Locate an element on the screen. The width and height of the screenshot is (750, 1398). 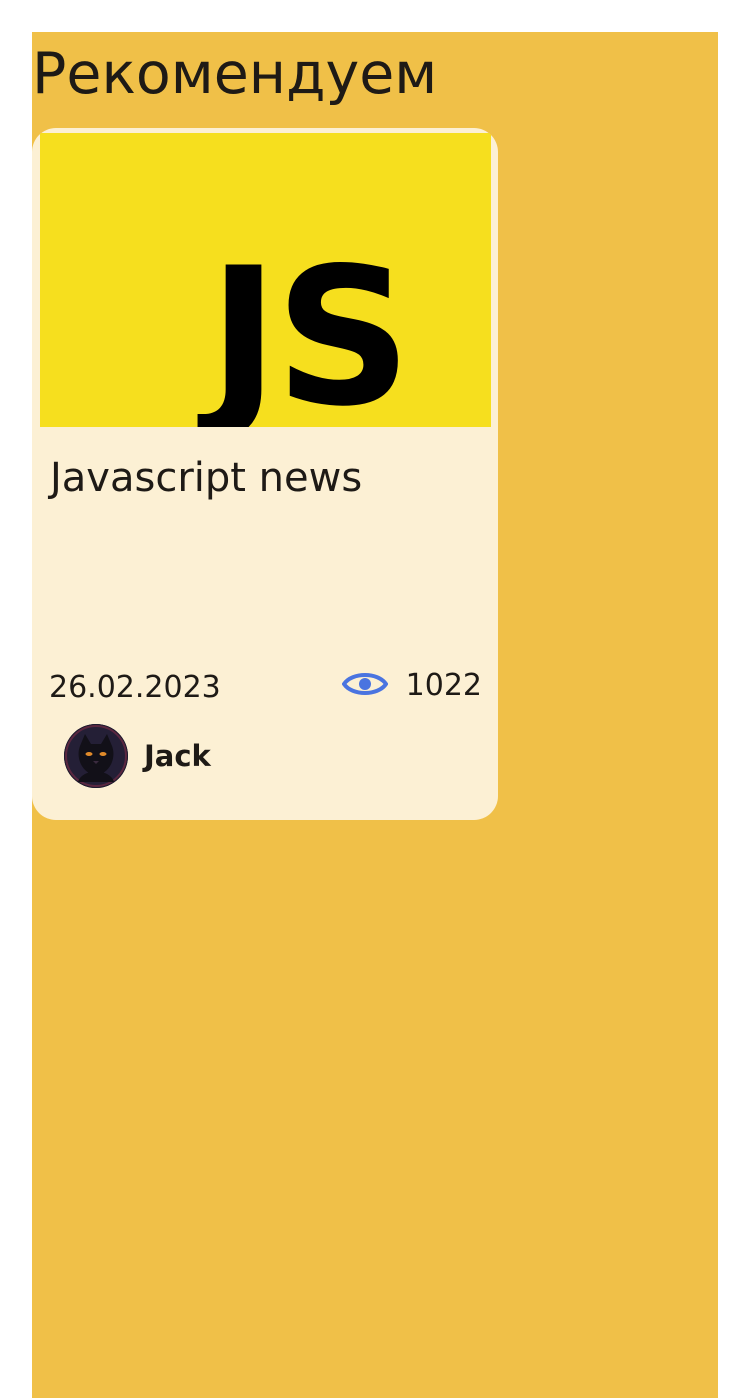
eye-icon is located at coordinates (365, 686).